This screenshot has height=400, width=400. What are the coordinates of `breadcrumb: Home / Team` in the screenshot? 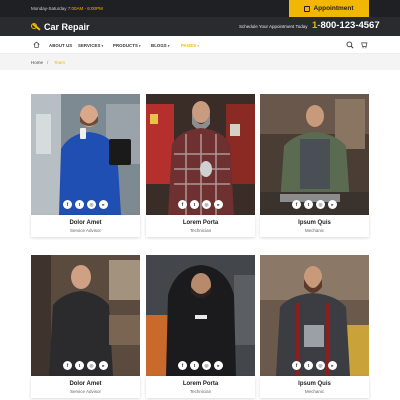 It's located at (200, 62).